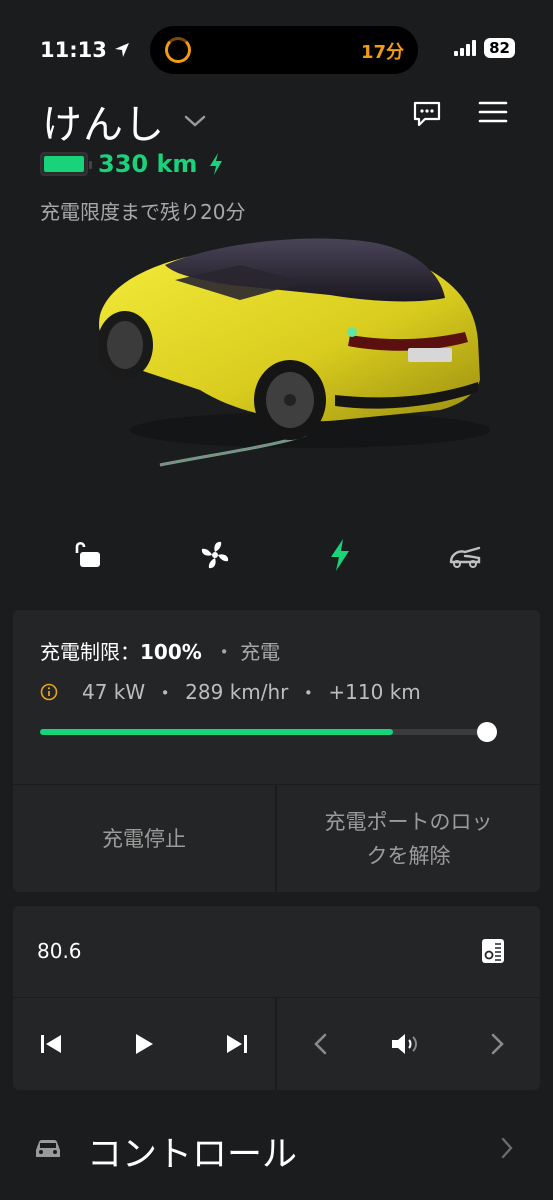 This screenshot has width=553, height=1200. I want to click on message-icon, so click(427, 114).